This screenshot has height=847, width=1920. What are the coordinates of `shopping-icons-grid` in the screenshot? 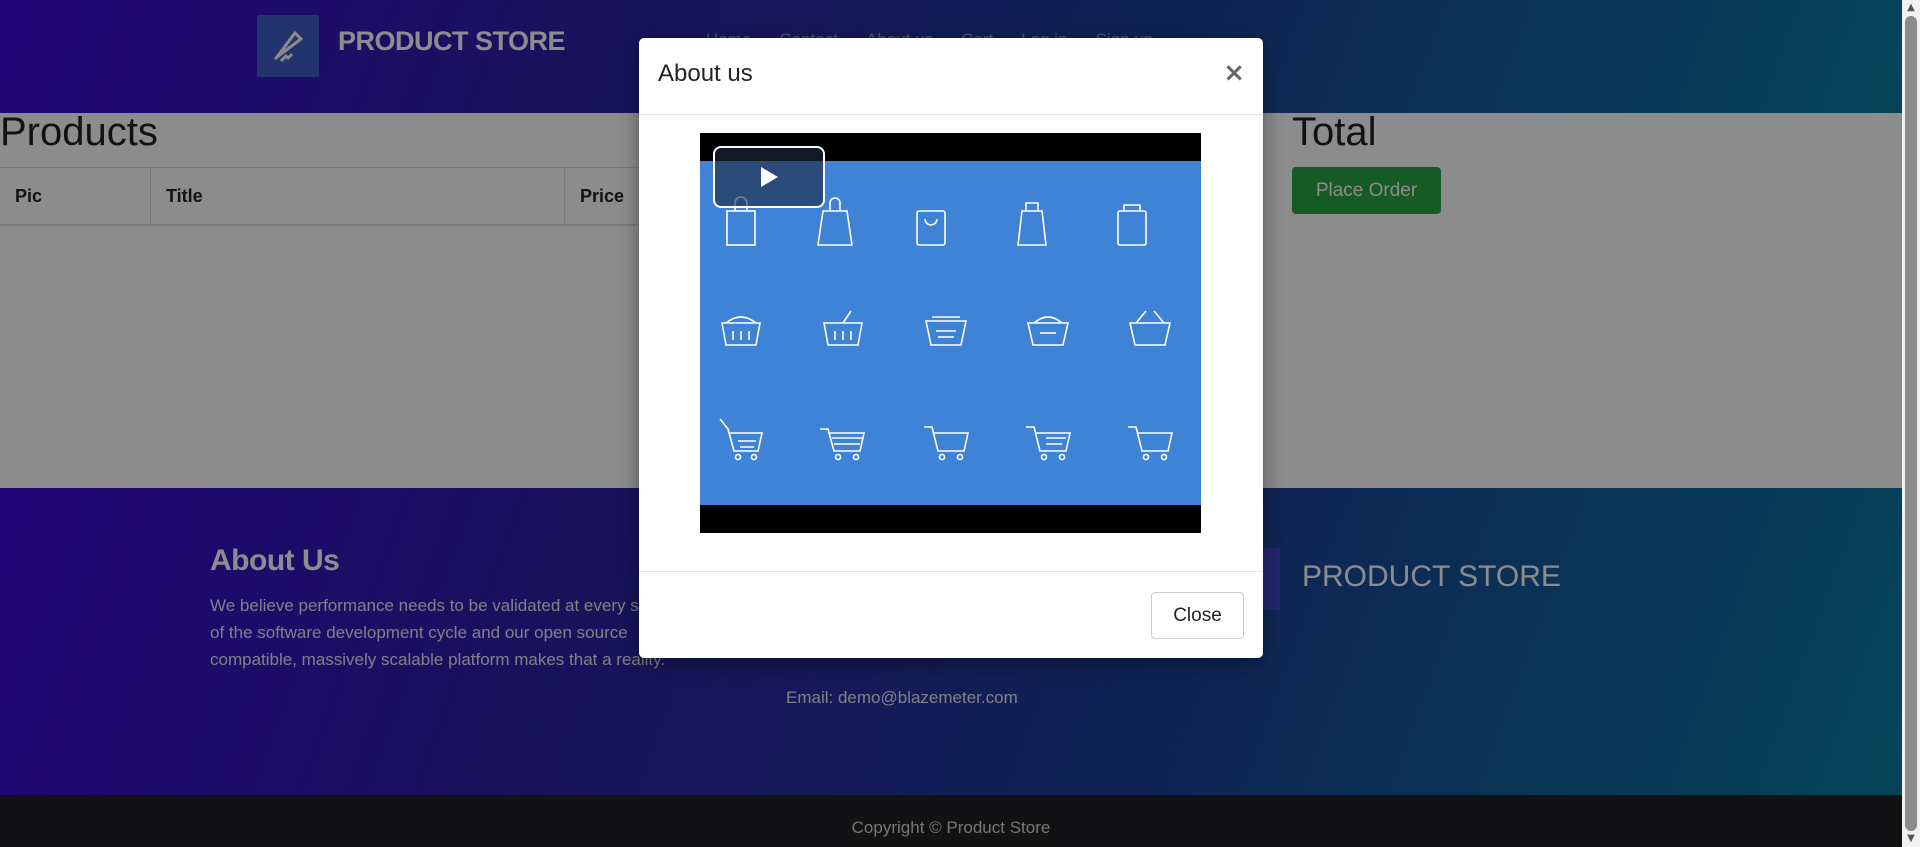 It's located at (946, 328).